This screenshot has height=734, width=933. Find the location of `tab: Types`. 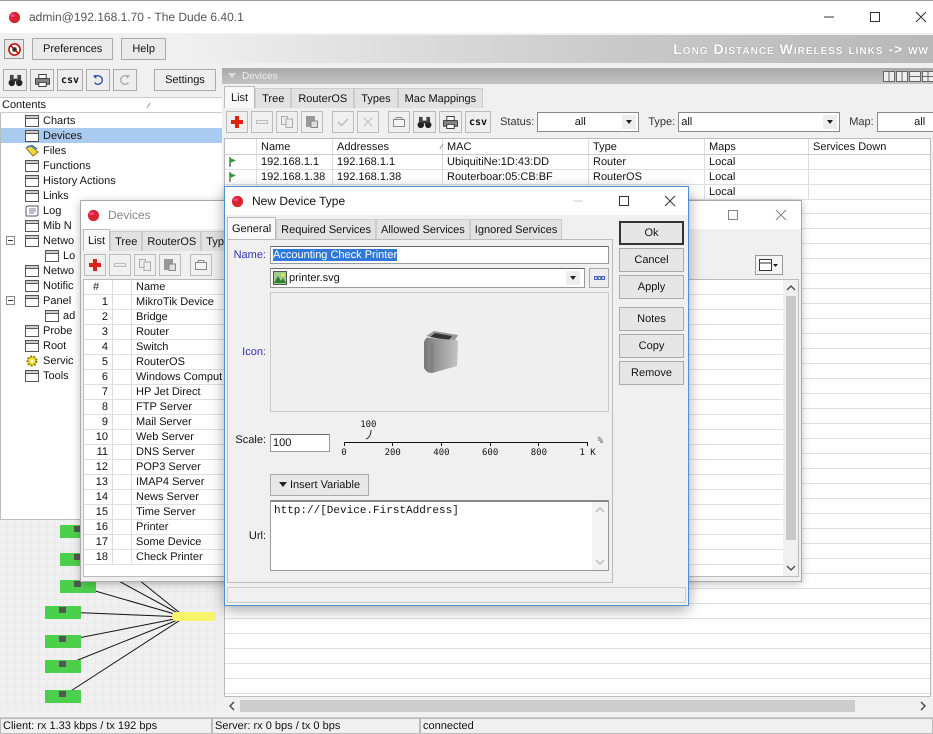

tab: Types is located at coordinates (376, 98).